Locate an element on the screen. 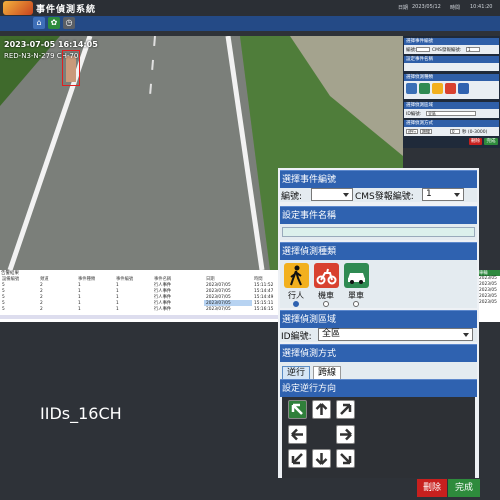 The image size is (500, 500). arrow-down-icon is located at coordinates (321, 458).